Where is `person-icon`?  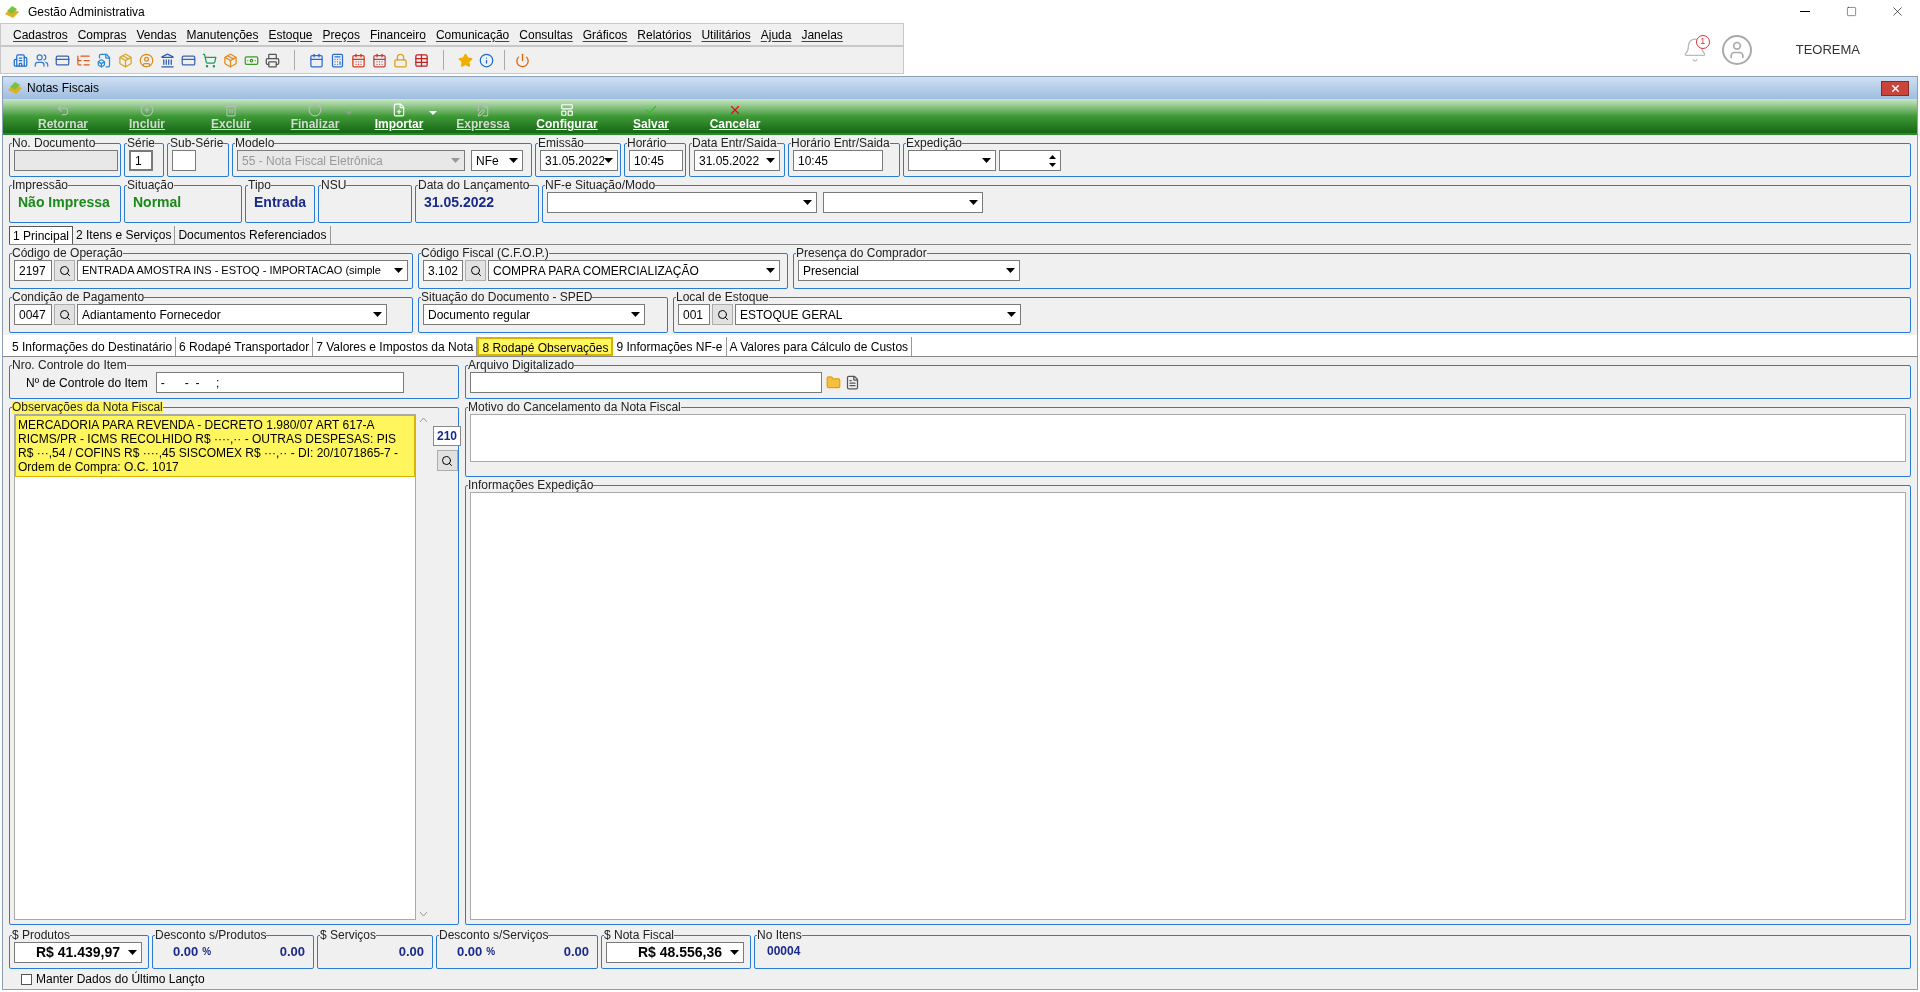
person-icon is located at coordinates (146, 60).